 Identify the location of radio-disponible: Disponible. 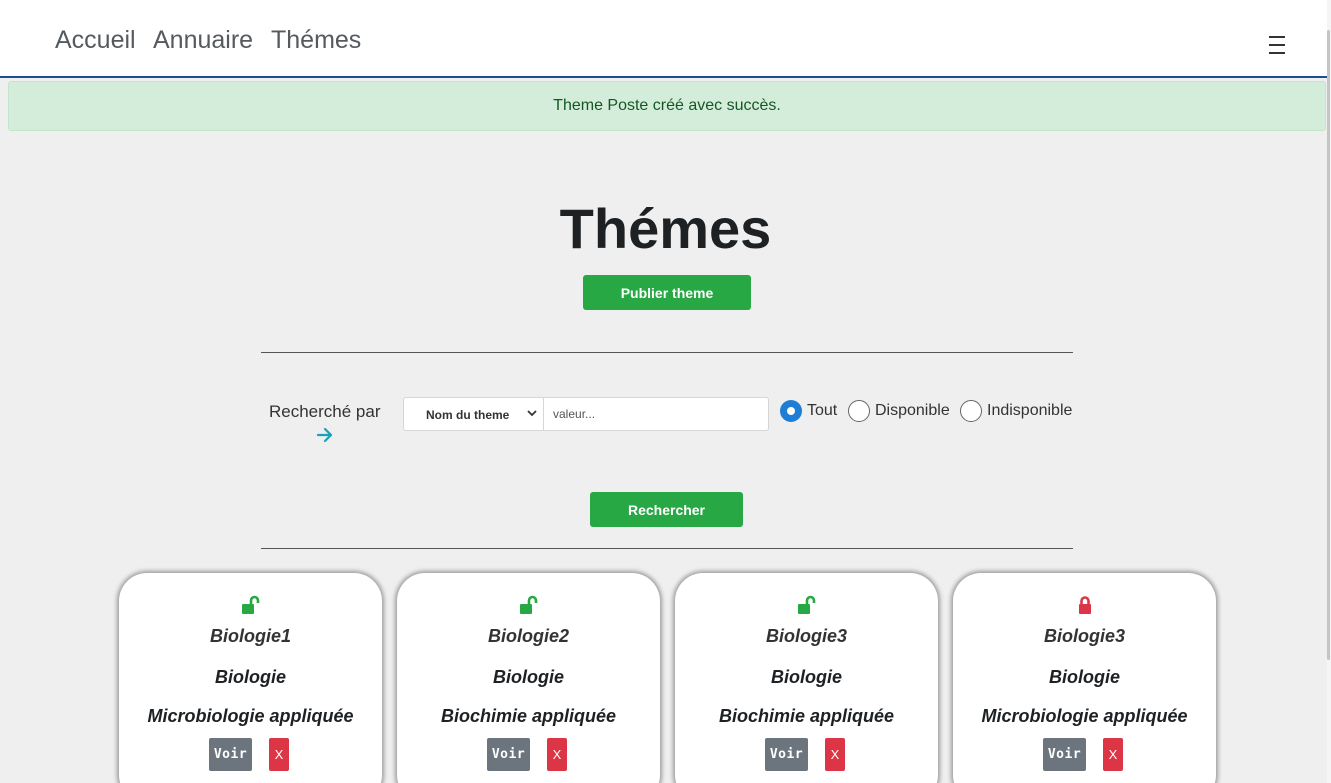
(899, 411).